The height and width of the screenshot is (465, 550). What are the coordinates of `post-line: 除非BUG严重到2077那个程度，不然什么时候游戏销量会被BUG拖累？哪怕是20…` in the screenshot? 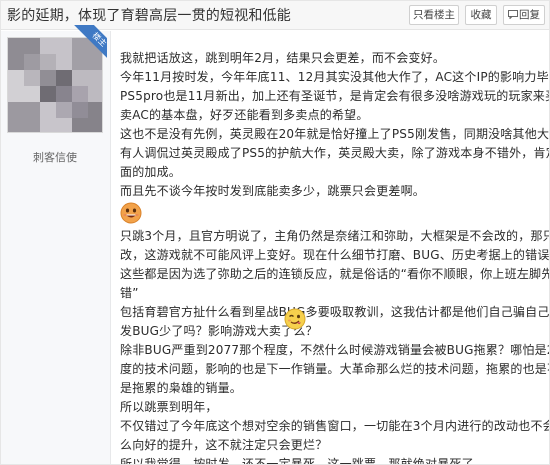 It's located at (335, 350).